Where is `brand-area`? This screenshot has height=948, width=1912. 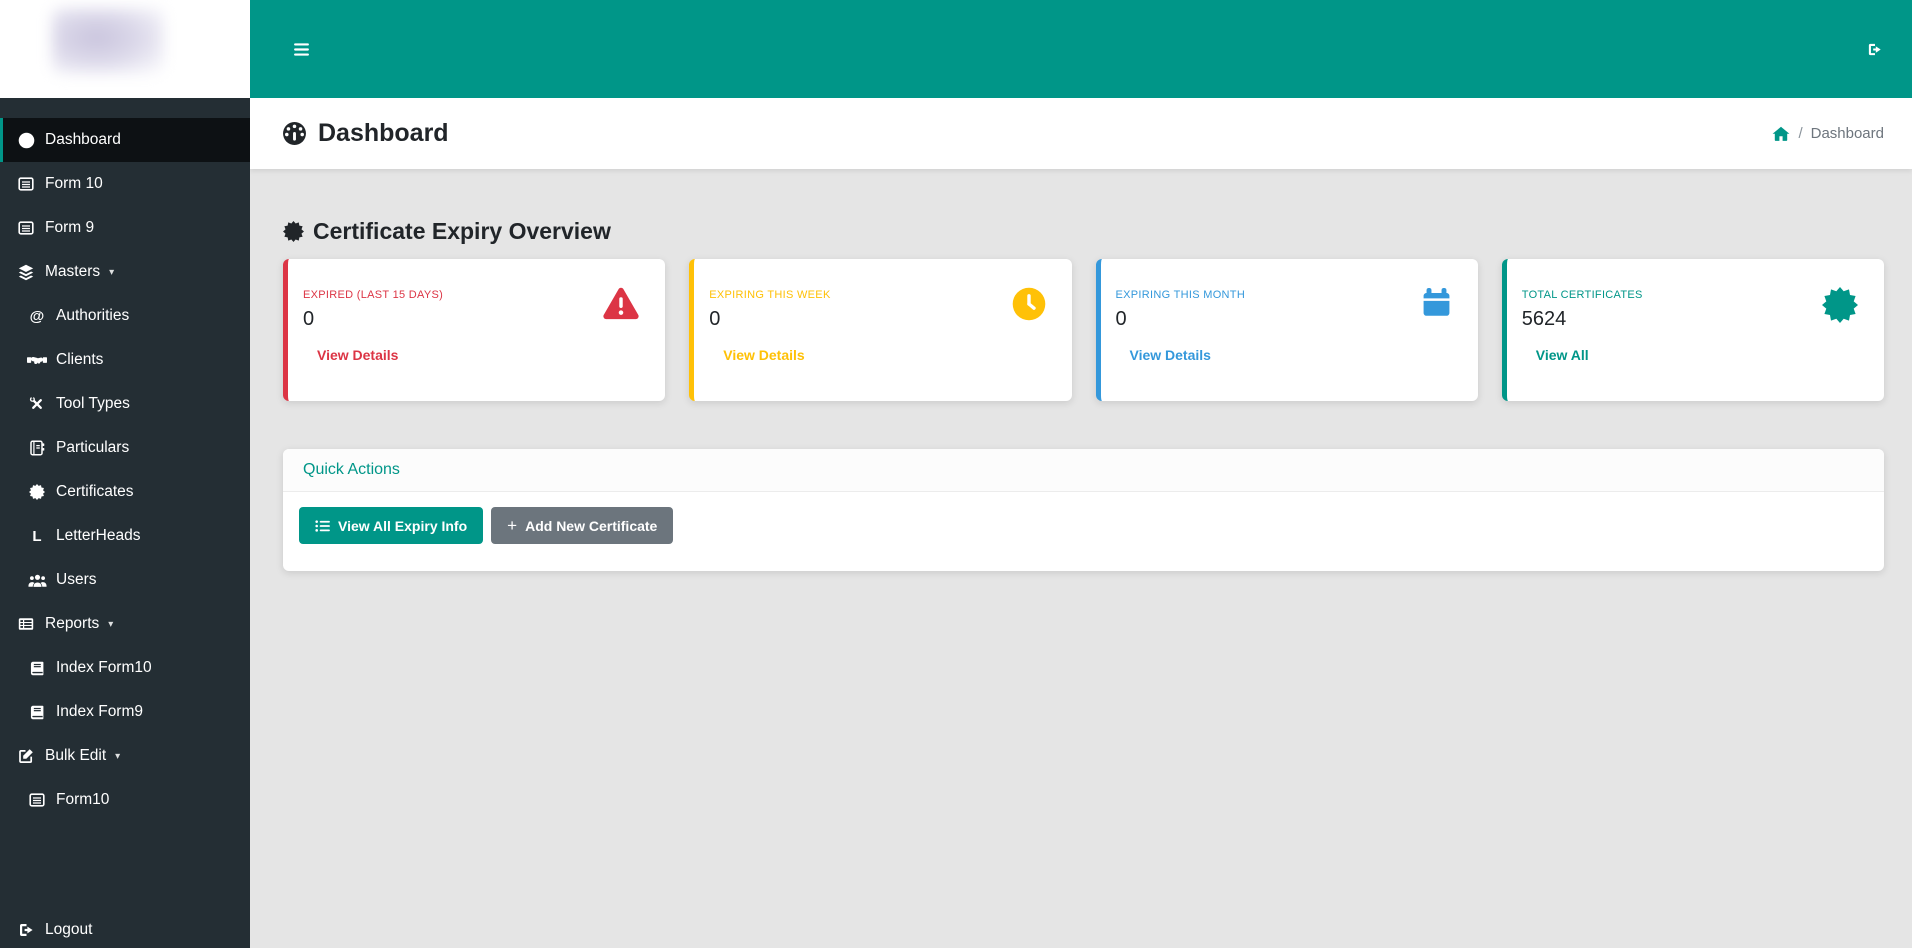
brand-area is located at coordinates (125, 49).